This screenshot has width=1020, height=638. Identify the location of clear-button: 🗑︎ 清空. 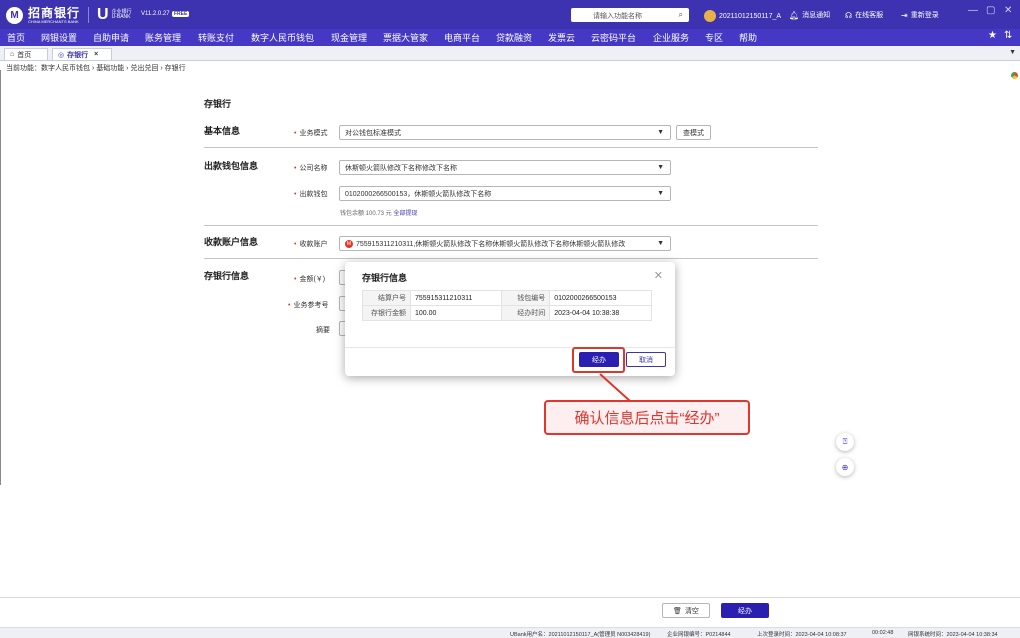
(686, 610).